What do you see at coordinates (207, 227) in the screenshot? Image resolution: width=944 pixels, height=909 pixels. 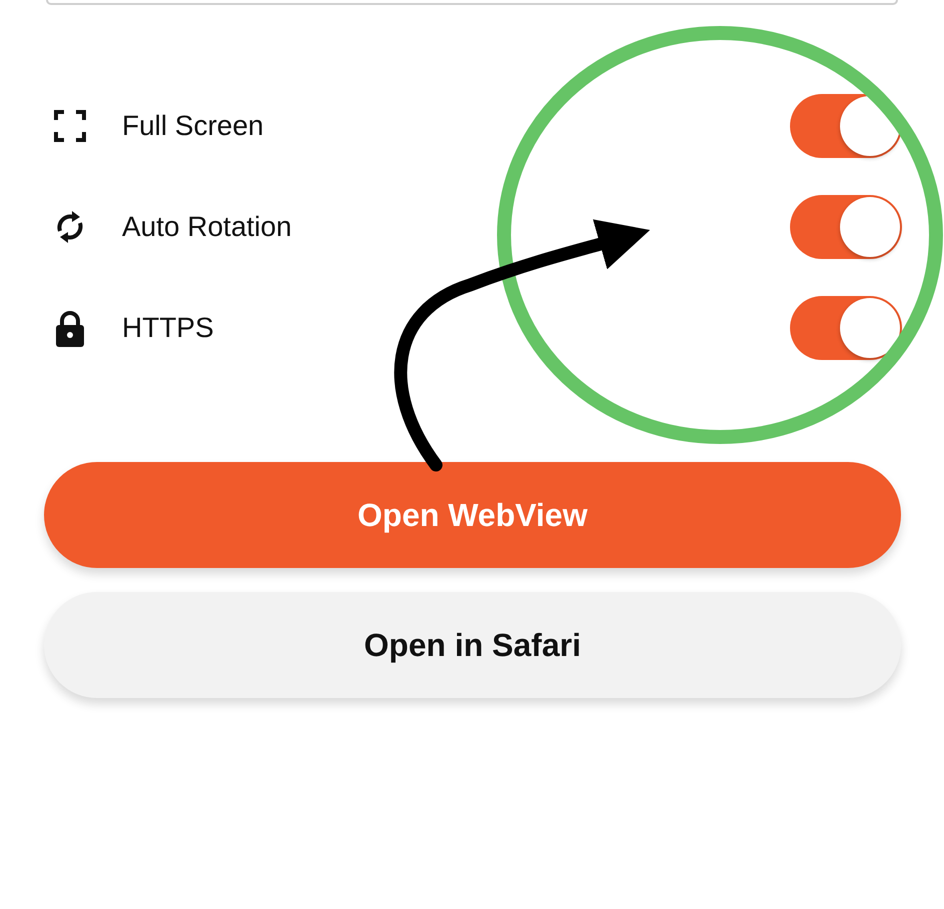 I see `setting-label: Auto Rotation` at bounding box center [207, 227].